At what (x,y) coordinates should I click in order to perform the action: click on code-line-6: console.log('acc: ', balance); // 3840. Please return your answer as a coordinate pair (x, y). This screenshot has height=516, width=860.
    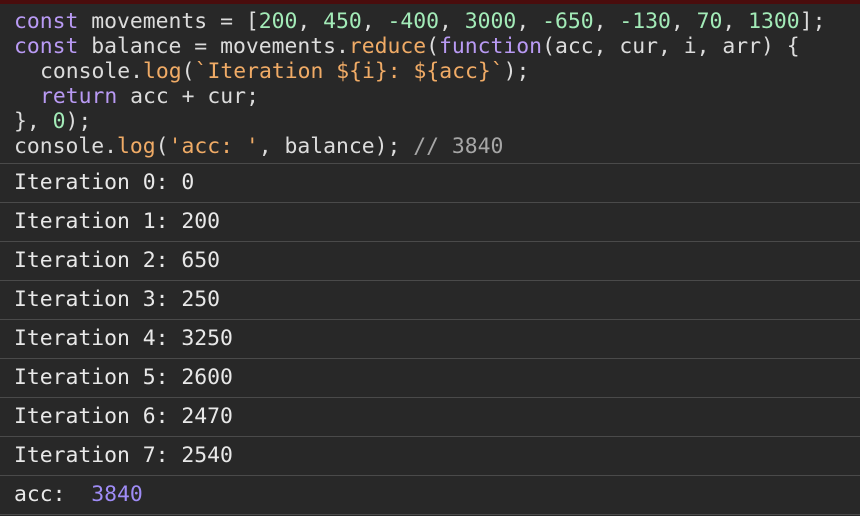
    Looking at the image, I should click on (430, 146).